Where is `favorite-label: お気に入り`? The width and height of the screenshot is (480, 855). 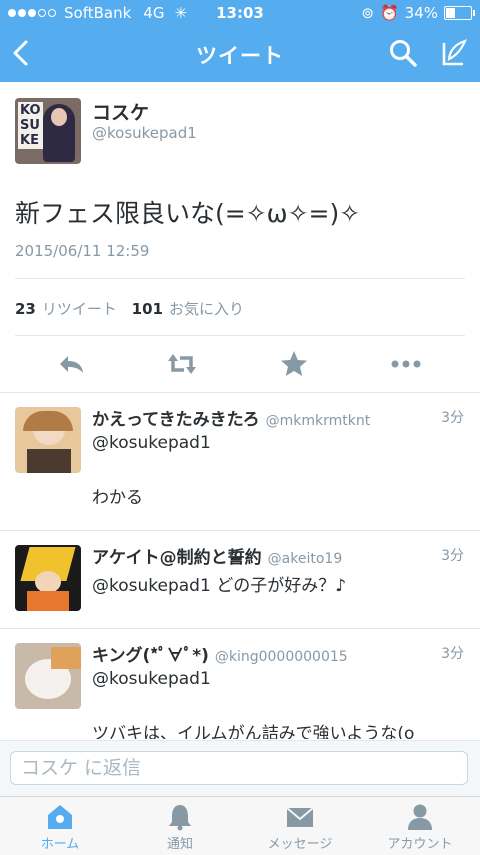
favorite-label: お気に入り is located at coordinates (206, 309).